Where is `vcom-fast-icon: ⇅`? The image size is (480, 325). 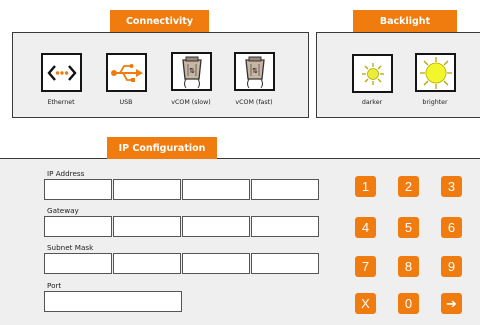
vcom-fast-icon: ⇅ is located at coordinates (254, 72).